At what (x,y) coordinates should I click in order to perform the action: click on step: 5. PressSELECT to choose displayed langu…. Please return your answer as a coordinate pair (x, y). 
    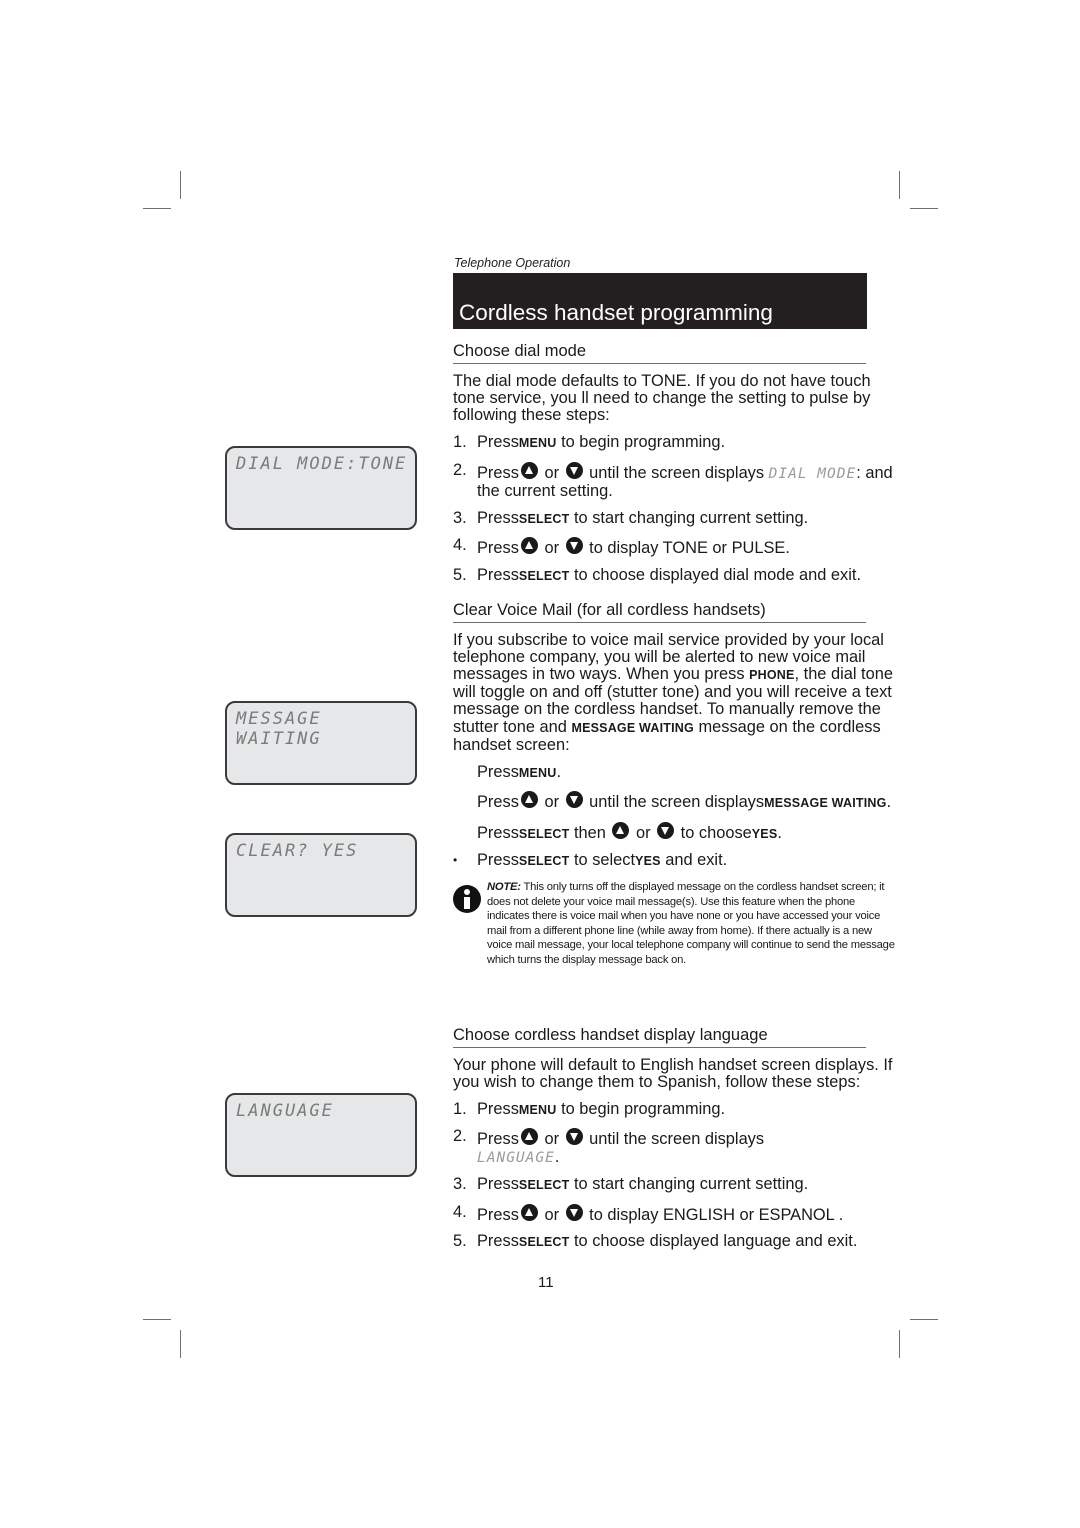
    Looking at the image, I should click on (655, 1241).